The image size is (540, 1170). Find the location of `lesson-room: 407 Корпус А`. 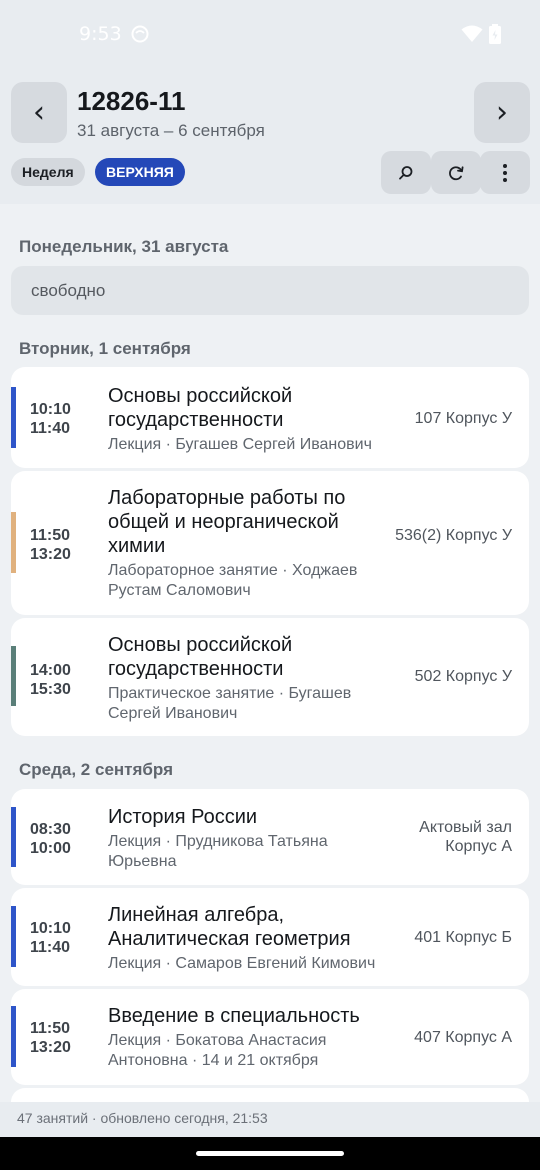

lesson-room: 407 Корпус А is located at coordinates (463, 1037).